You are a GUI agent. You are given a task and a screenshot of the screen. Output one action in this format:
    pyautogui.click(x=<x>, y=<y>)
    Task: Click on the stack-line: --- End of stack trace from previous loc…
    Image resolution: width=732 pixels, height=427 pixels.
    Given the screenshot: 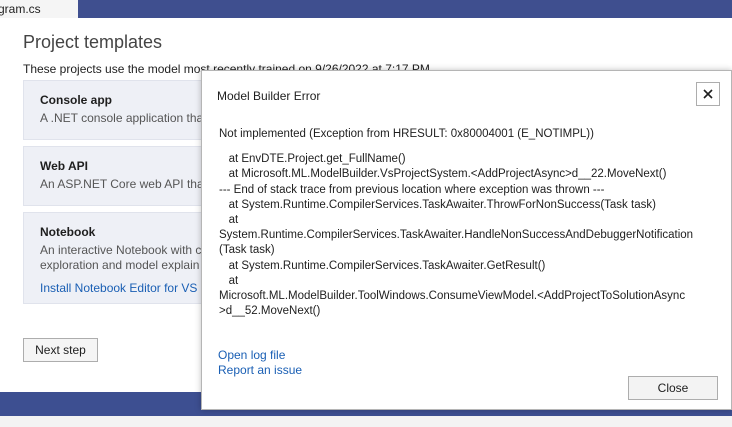 What is the action you would take?
    pyautogui.click(x=412, y=189)
    